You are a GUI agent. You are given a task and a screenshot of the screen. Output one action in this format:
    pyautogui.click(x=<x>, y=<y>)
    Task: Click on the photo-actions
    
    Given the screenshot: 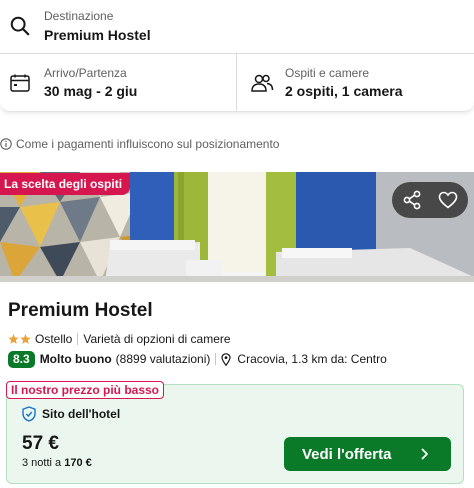 What is the action you would take?
    pyautogui.click(x=430, y=200)
    